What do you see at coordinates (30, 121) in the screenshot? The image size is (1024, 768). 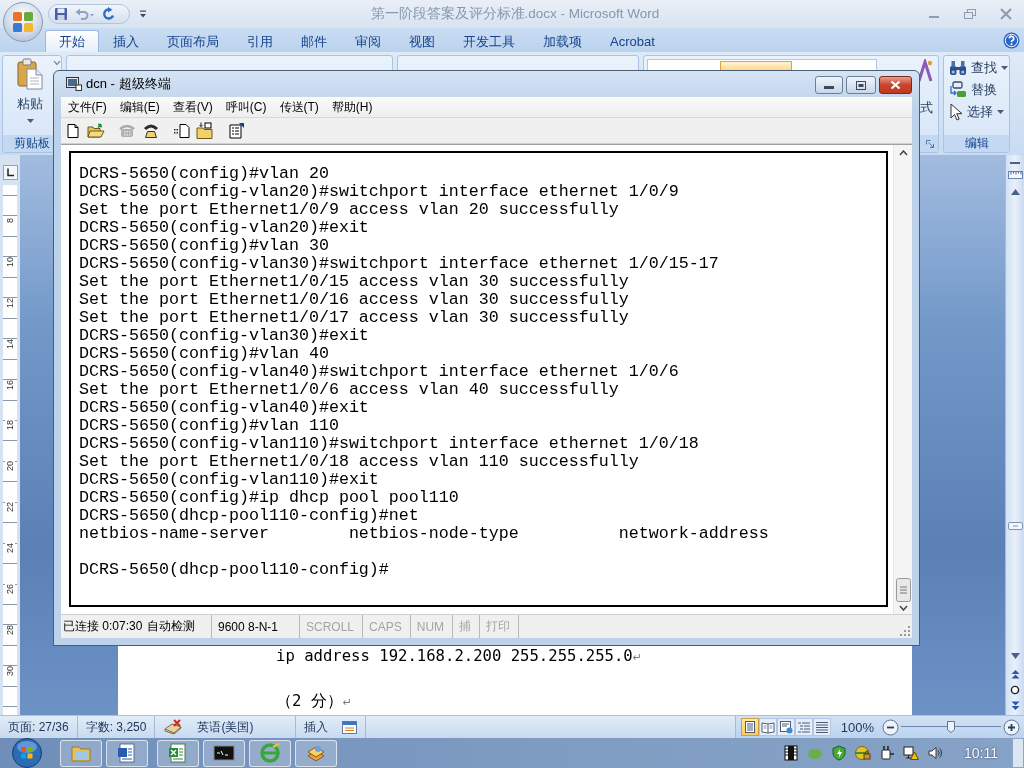 I see `caret-icon` at bounding box center [30, 121].